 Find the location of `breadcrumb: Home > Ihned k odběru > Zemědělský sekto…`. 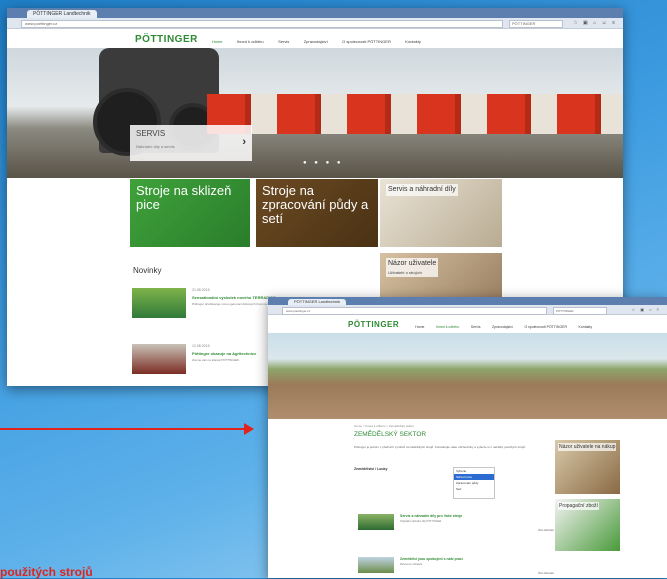

breadcrumb: Home > Ihned k odběru > Zemědělský sekto… is located at coordinates (384, 426).